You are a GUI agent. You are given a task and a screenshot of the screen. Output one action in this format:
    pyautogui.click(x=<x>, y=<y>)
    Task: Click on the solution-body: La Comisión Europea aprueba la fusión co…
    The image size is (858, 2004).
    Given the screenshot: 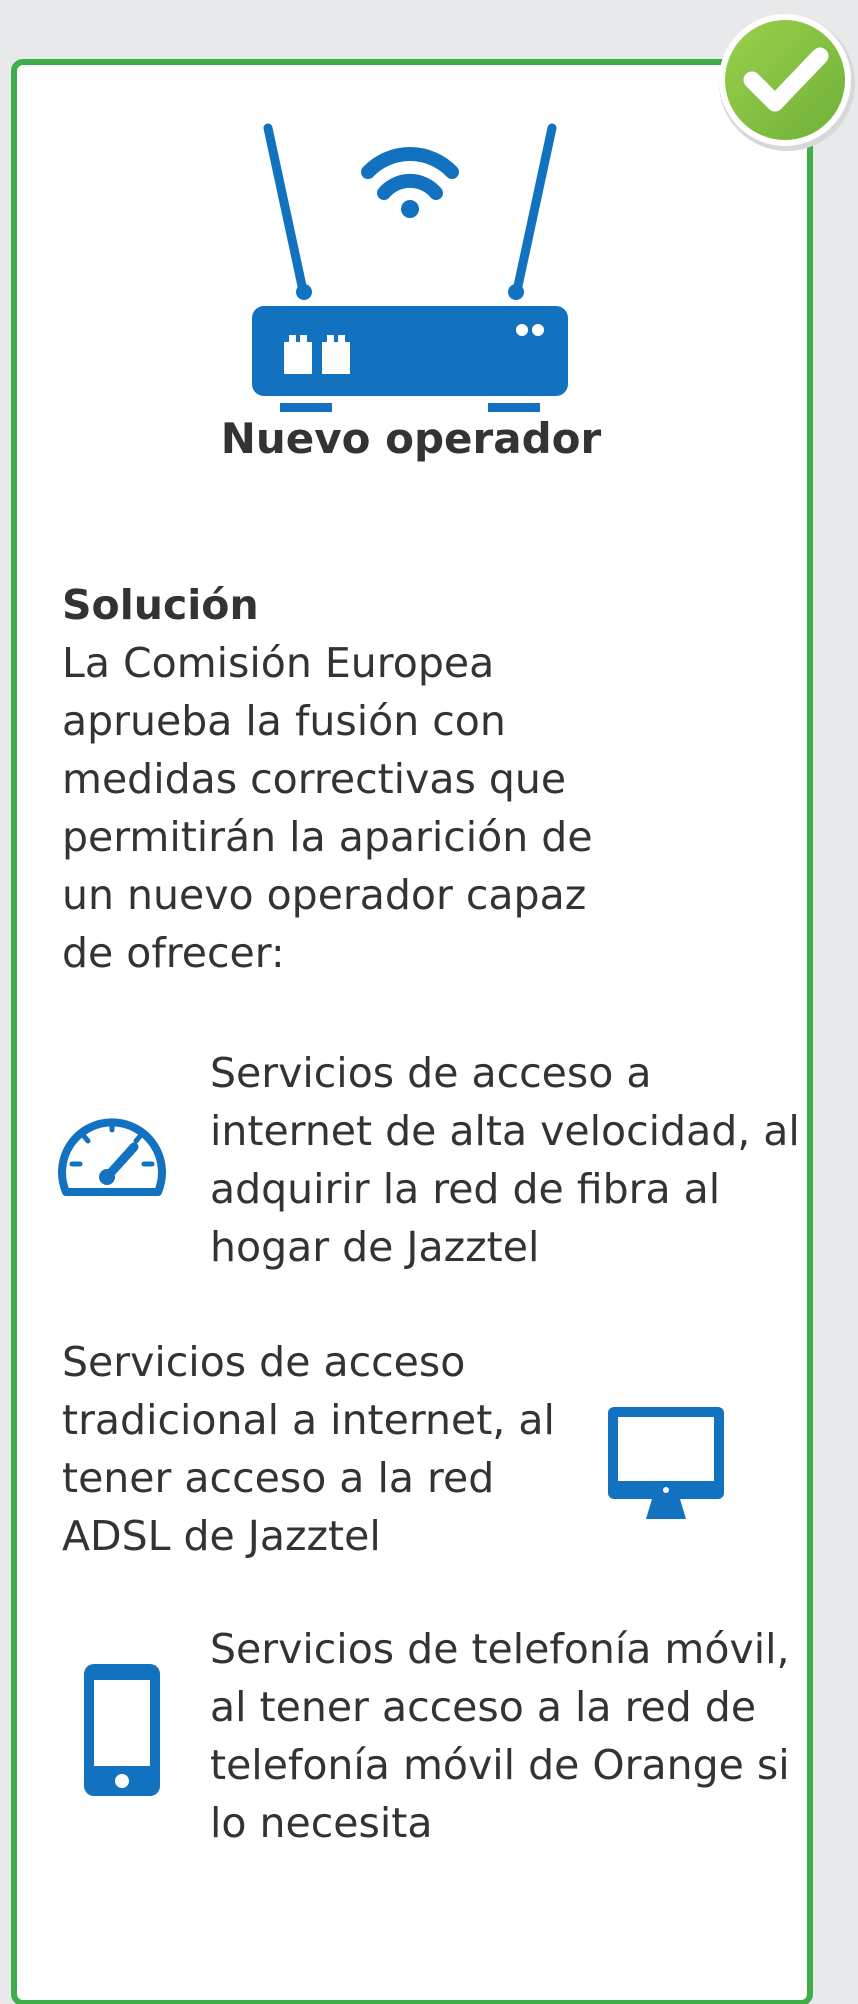 What is the action you would take?
    pyautogui.click(x=327, y=808)
    